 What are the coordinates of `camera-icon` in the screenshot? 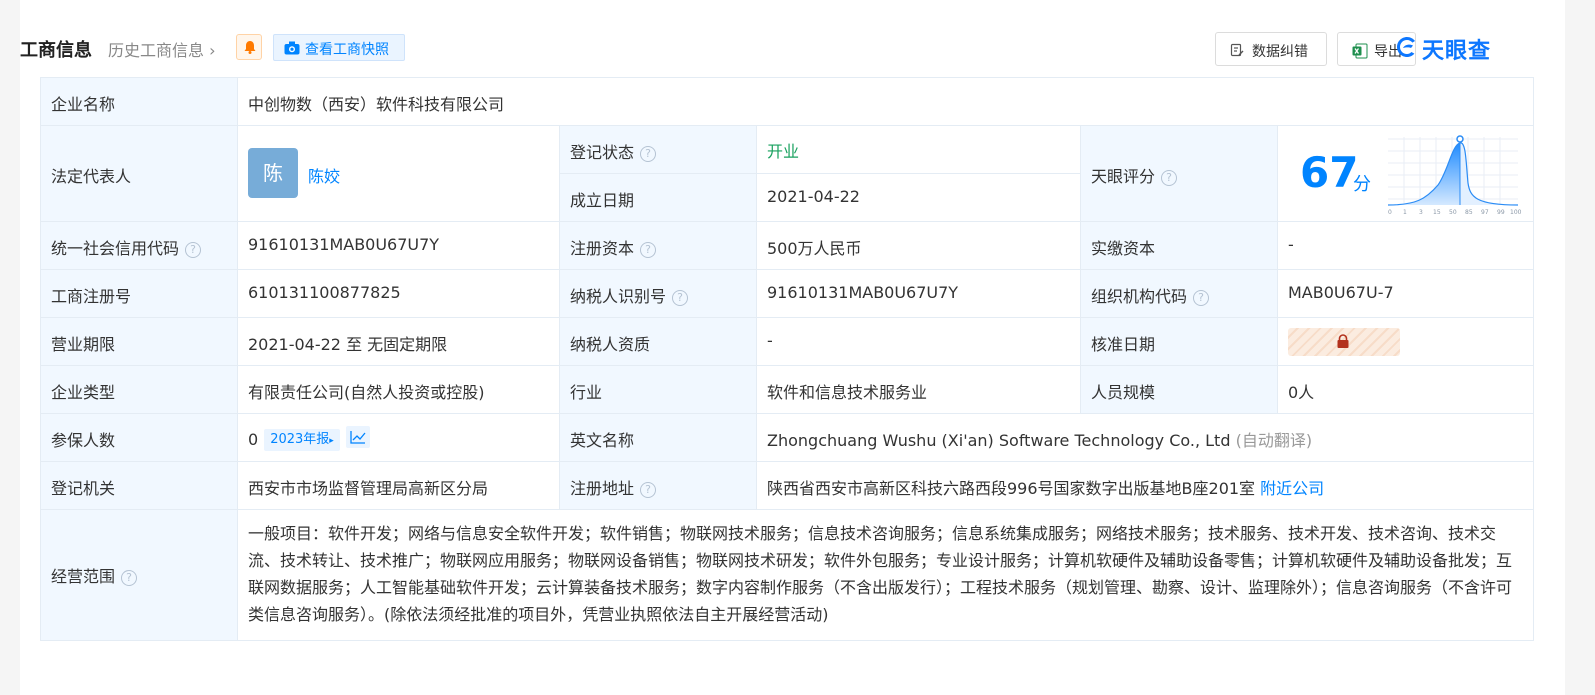 It's located at (292, 48).